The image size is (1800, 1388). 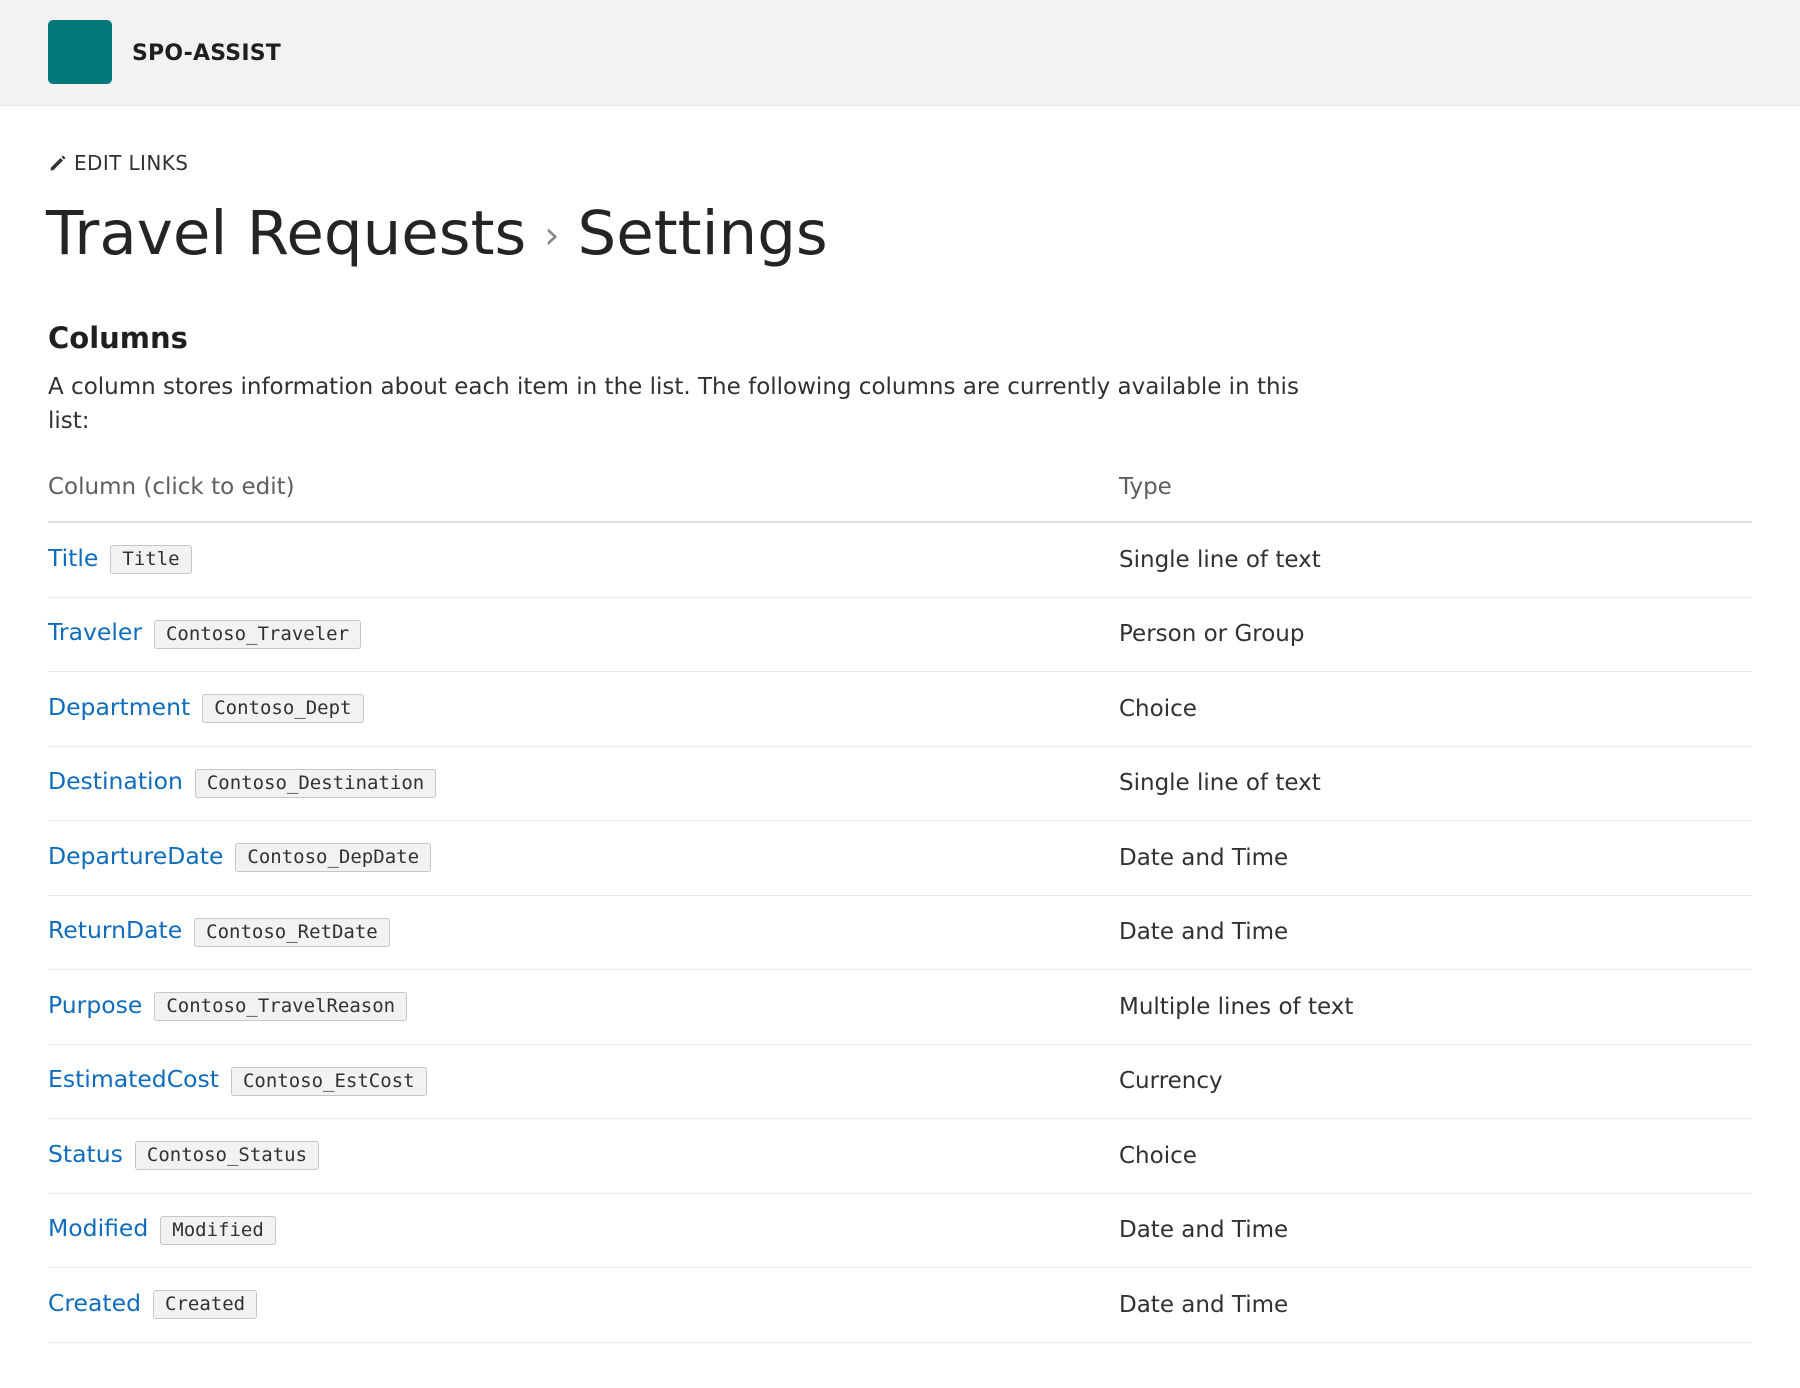 What do you see at coordinates (900, 560) in the screenshot?
I see `table-row: Title Title Single line of text` at bounding box center [900, 560].